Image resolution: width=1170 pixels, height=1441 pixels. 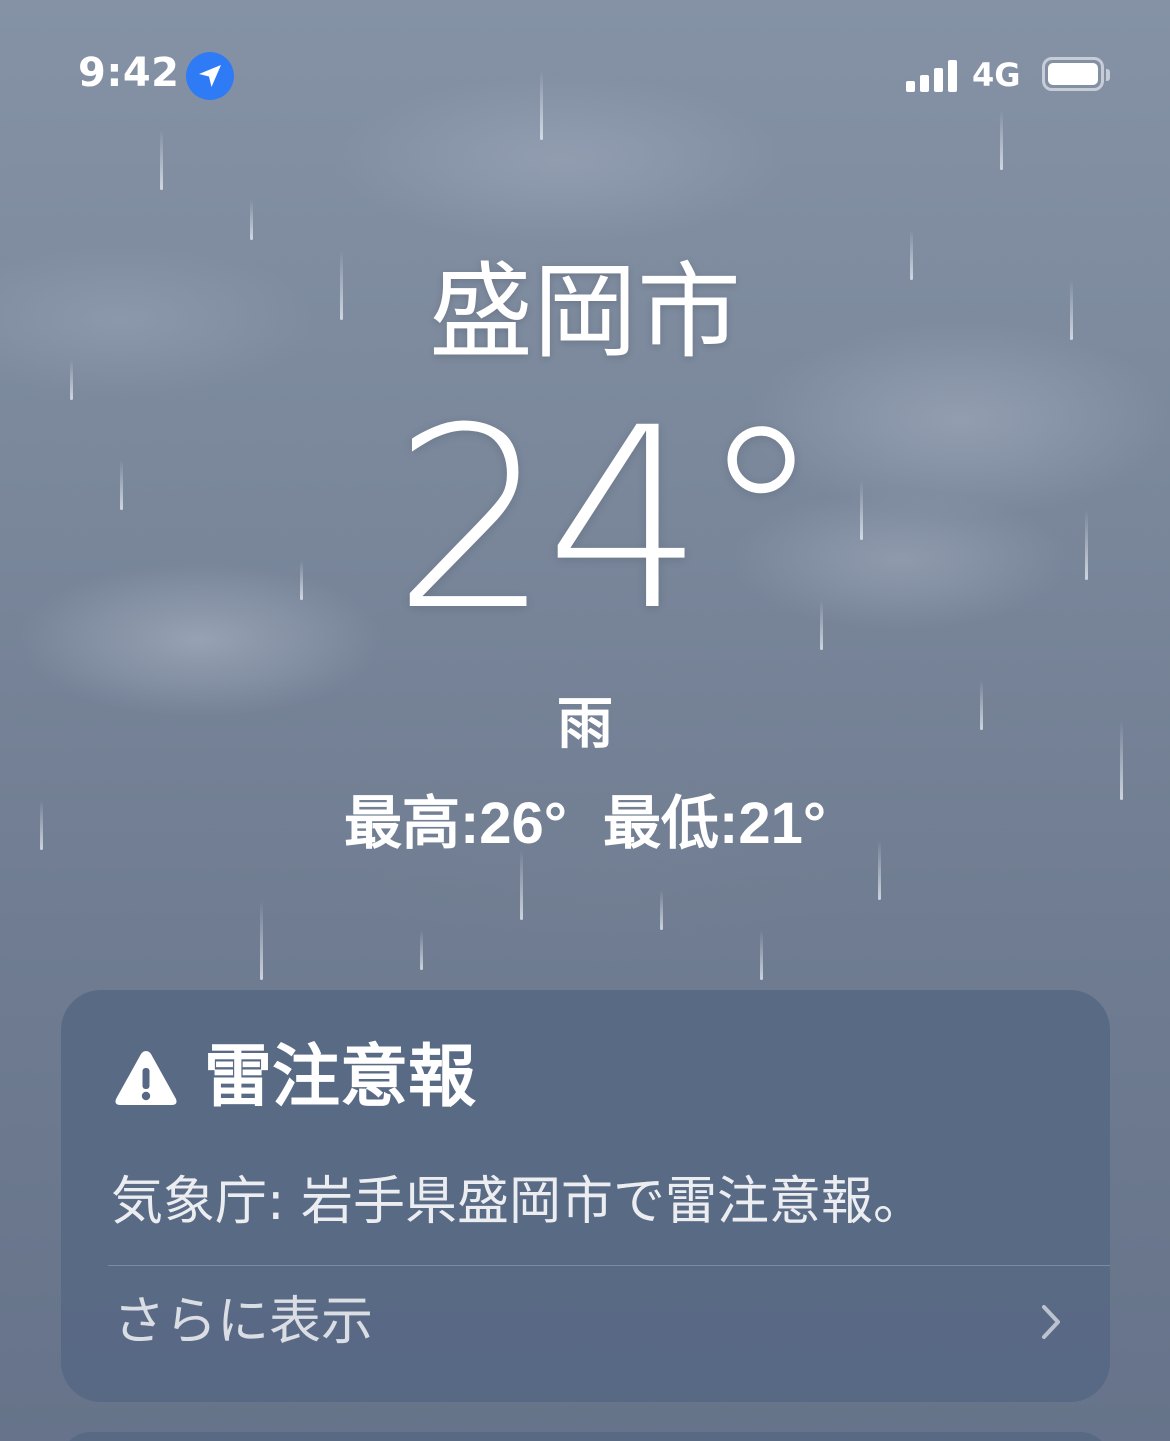 What do you see at coordinates (585, 75) in the screenshot?
I see `status-bar: 9:42 4G` at bounding box center [585, 75].